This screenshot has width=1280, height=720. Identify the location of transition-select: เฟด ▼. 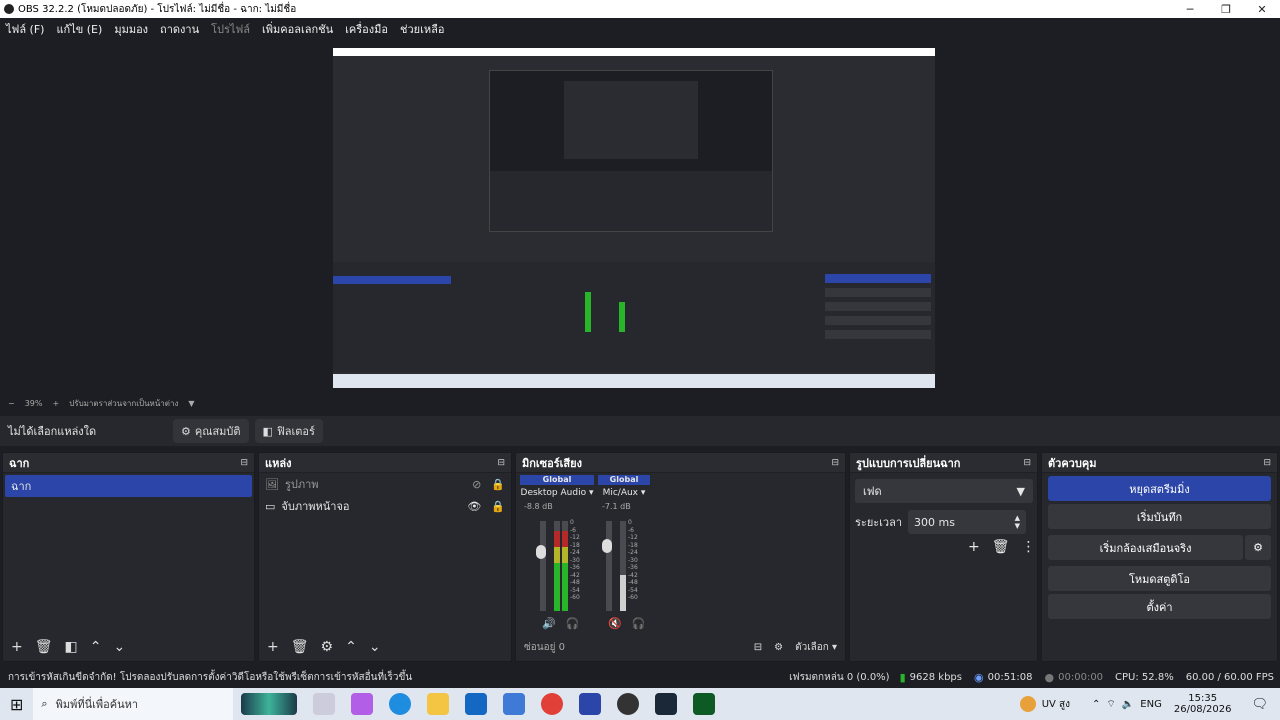
(944, 491).